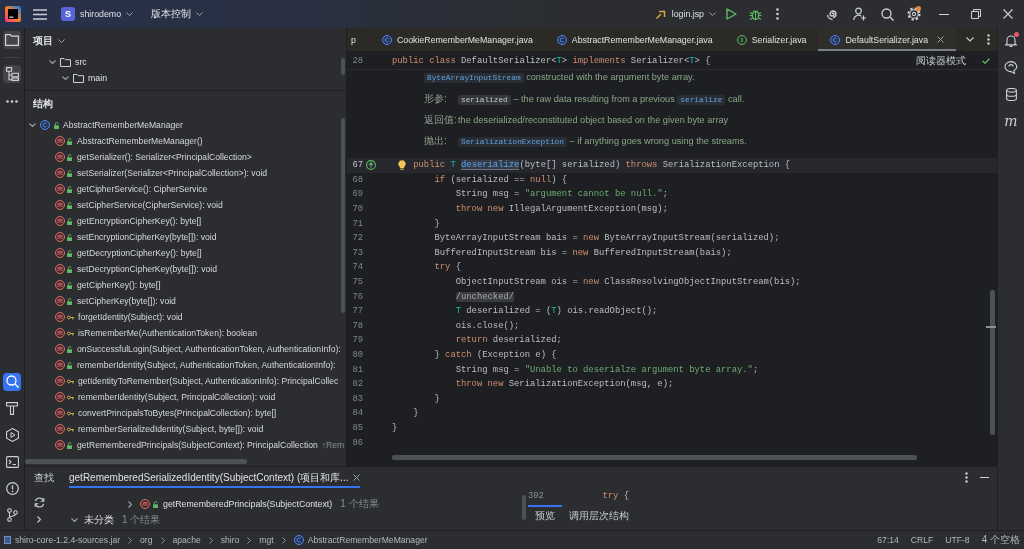  I want to click on structure-item: rememberSerializedIdentity(Subject, byte[]): void, so click(159, 429).